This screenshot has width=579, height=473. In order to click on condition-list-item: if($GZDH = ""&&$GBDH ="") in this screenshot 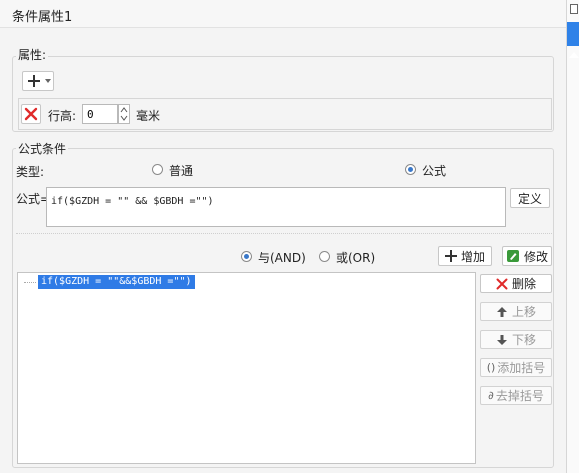, I will do `click(116, 282)`.